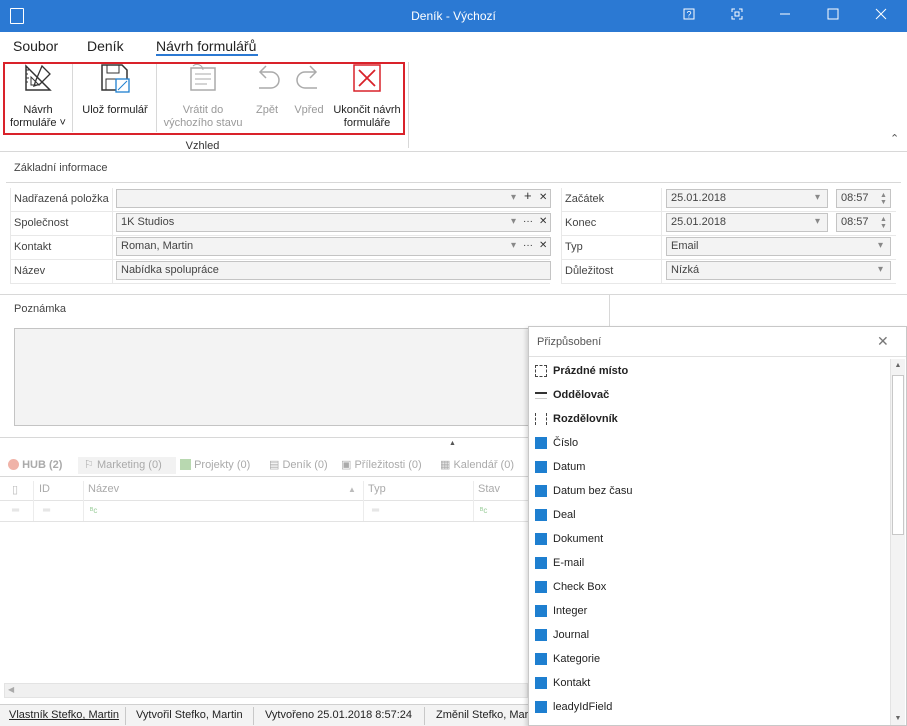 This screenshot has width=907, height=726. I want to click on field-icon, so click(541, 539).